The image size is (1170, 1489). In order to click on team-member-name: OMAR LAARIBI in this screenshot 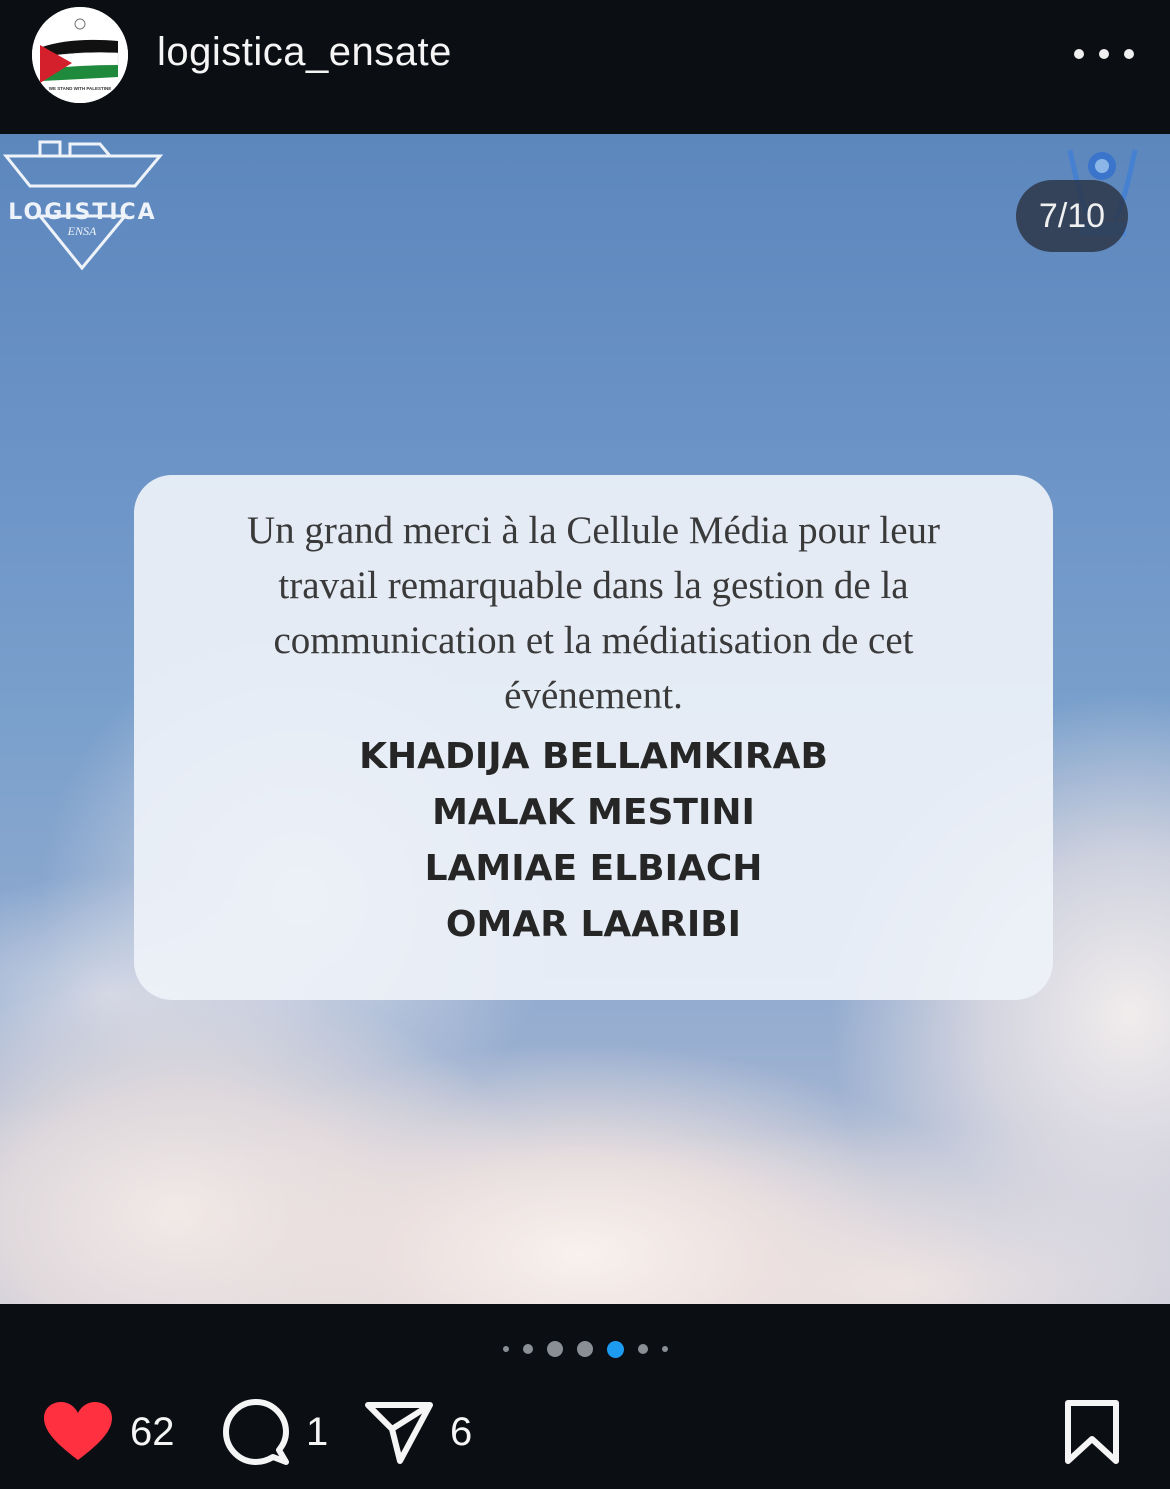, I will do `click(593, 924)`.